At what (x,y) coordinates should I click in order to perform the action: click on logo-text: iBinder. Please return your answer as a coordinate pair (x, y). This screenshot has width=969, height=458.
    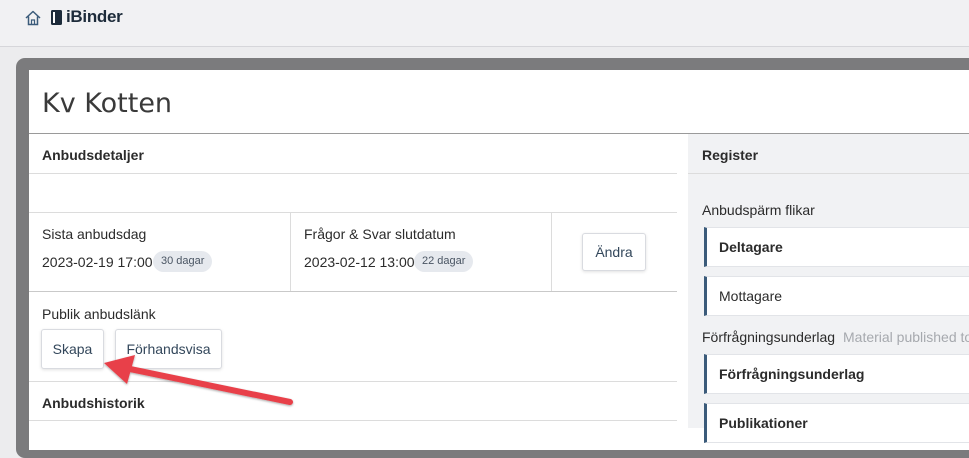
    Looking at the image, I should click on (94, 16).